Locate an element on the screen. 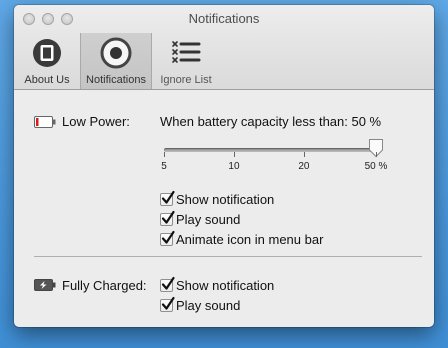 The image size is (448, 348). slider-tick-label: 50 % is located at coordinates (376, 166).